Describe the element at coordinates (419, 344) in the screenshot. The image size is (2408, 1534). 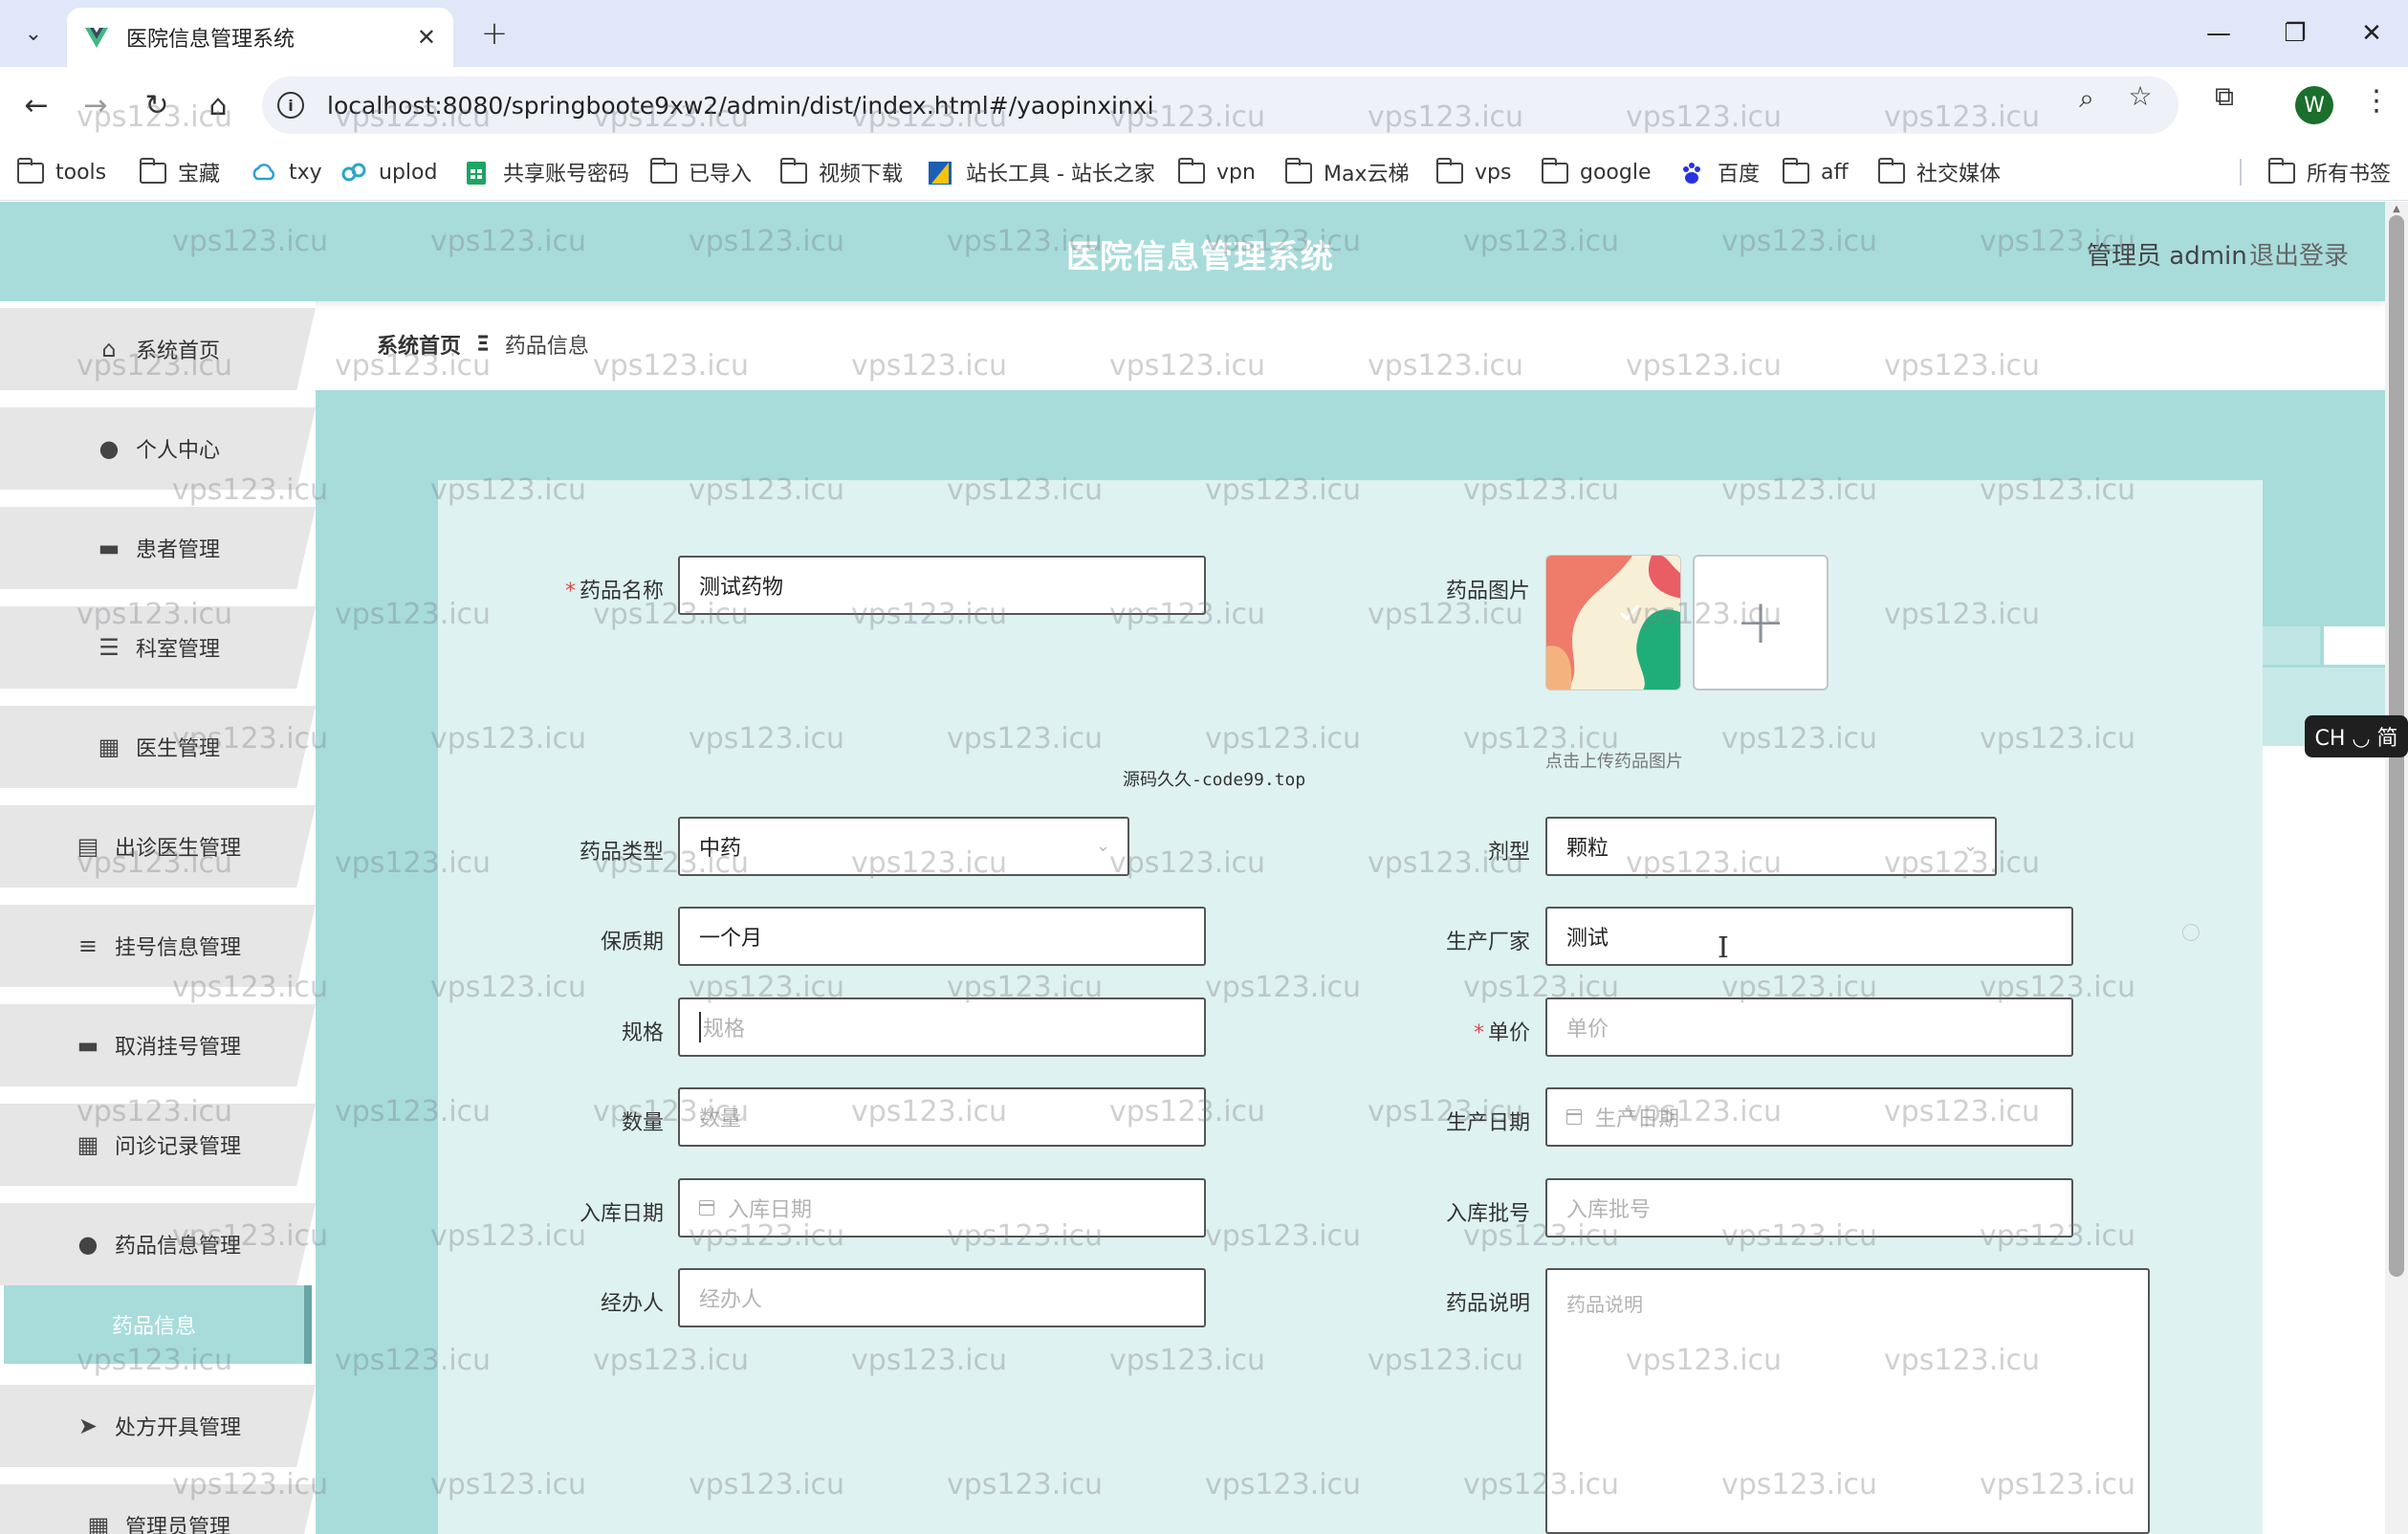
I see `breadcrumb-home: 系统首页` at that location.